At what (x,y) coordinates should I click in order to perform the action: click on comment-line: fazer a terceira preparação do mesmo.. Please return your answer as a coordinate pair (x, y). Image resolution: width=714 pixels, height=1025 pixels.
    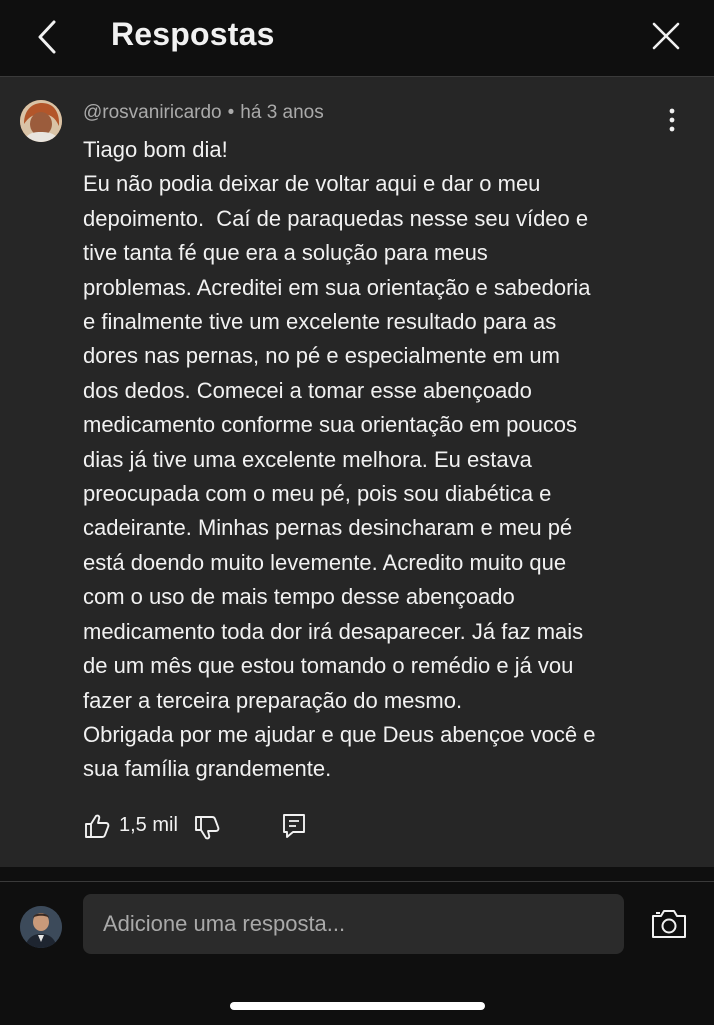
    Looking at the image, I should click on (273, 700).